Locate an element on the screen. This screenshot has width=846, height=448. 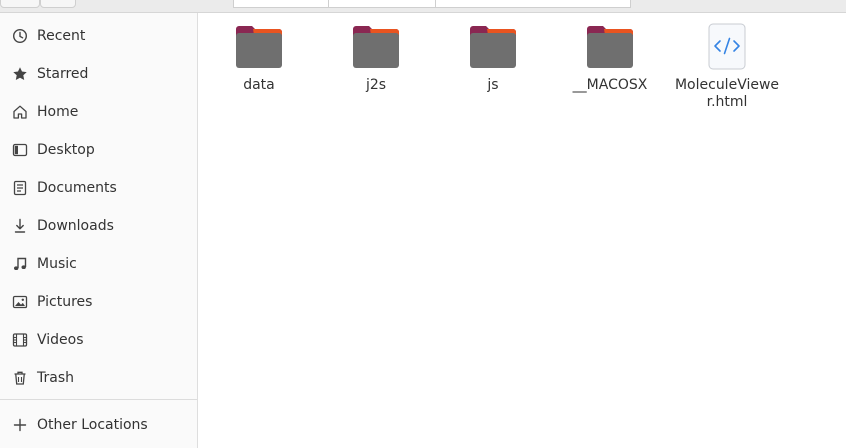
sidebar-item-label: Videos is located at coordinates (60, 340).